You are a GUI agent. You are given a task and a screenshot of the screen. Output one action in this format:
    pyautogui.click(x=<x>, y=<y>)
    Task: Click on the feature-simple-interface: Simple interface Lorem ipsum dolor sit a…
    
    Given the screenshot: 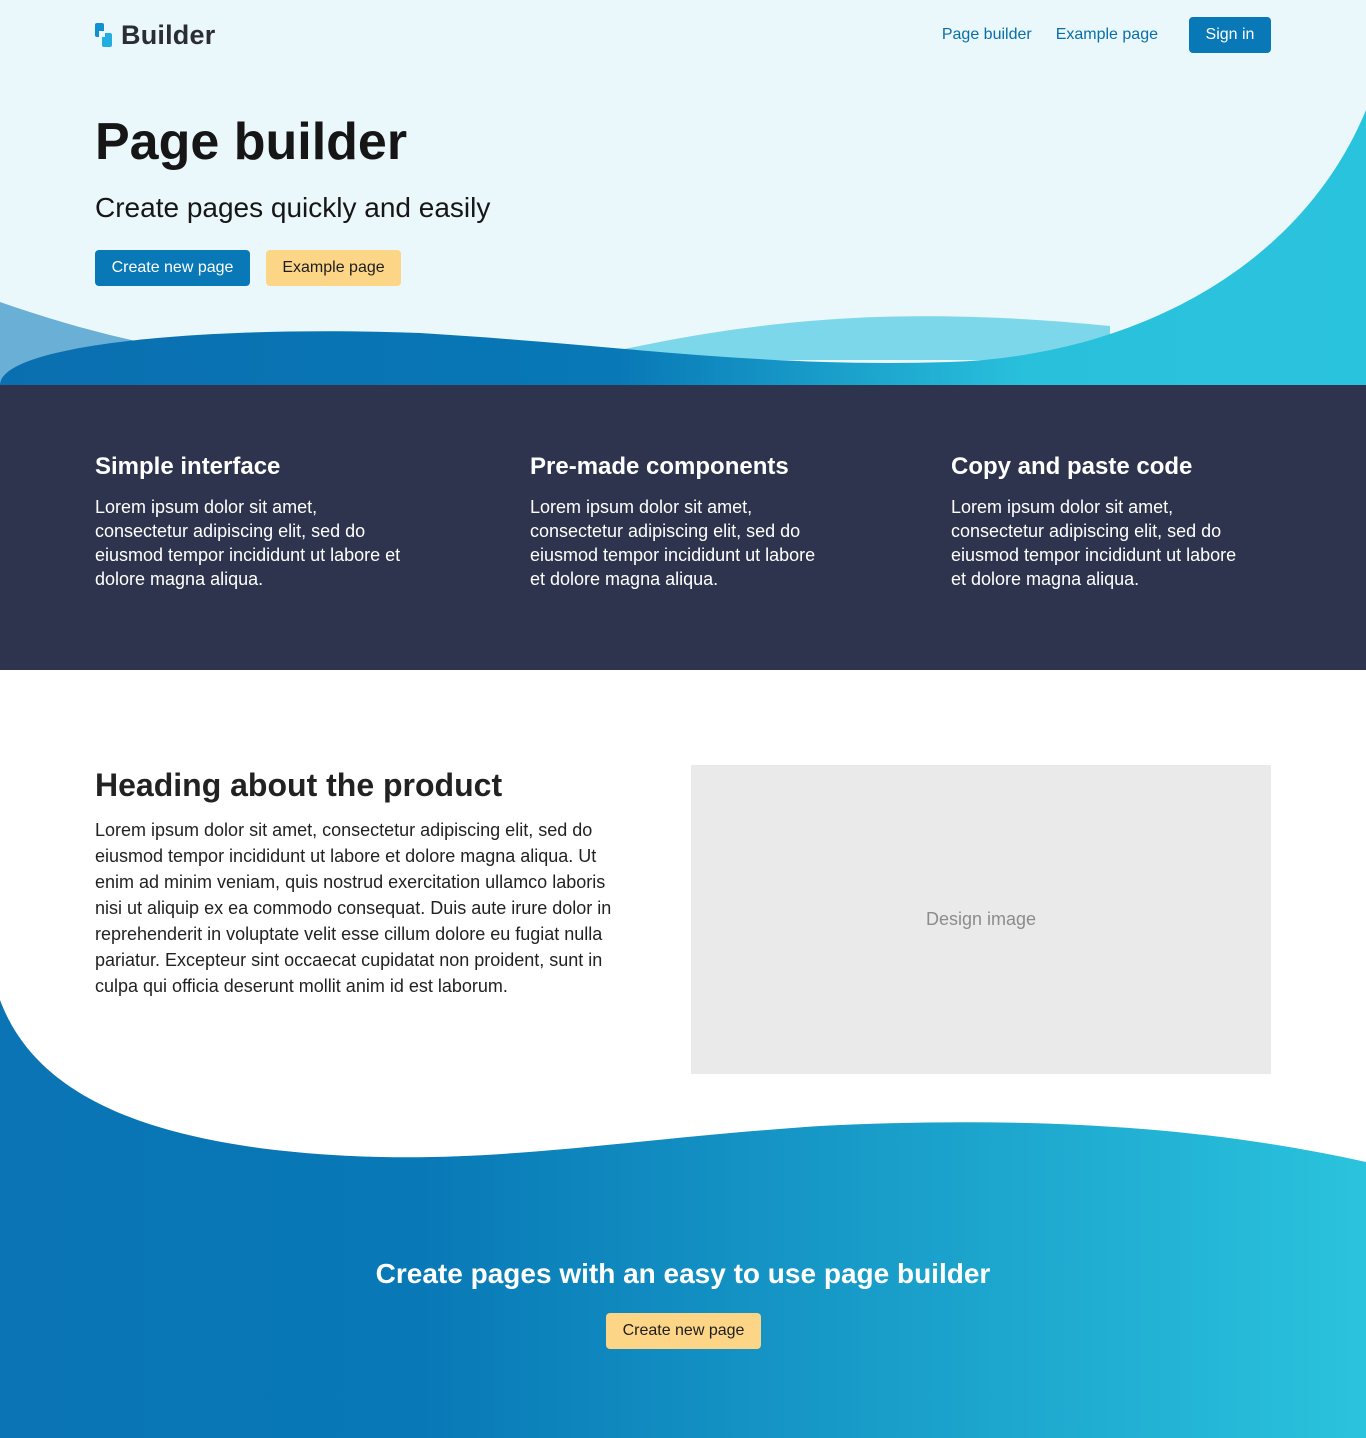 What is the action you would take?
    pyautogui.click(x=250, y=521)
    